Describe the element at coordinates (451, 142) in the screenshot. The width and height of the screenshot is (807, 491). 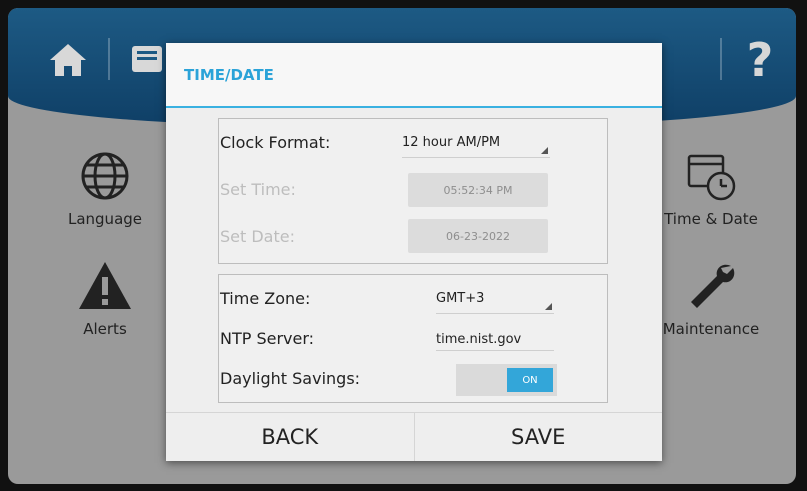
I see `clock-format-value: 12 hour AM/PM` at that location.